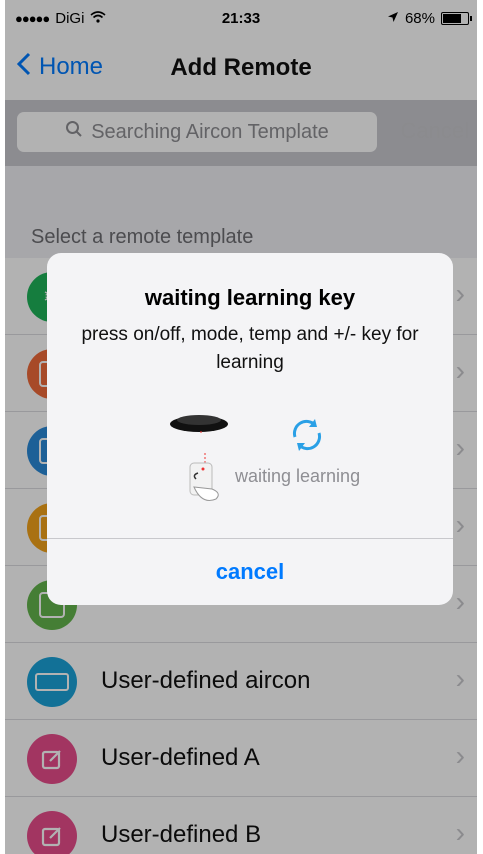 This screenshot has height=854, width=483. What do you see at coordinates (250, 297) in the screenshot?
I see `dialog-title: waiting learning key` at bounding box center [250, 297].